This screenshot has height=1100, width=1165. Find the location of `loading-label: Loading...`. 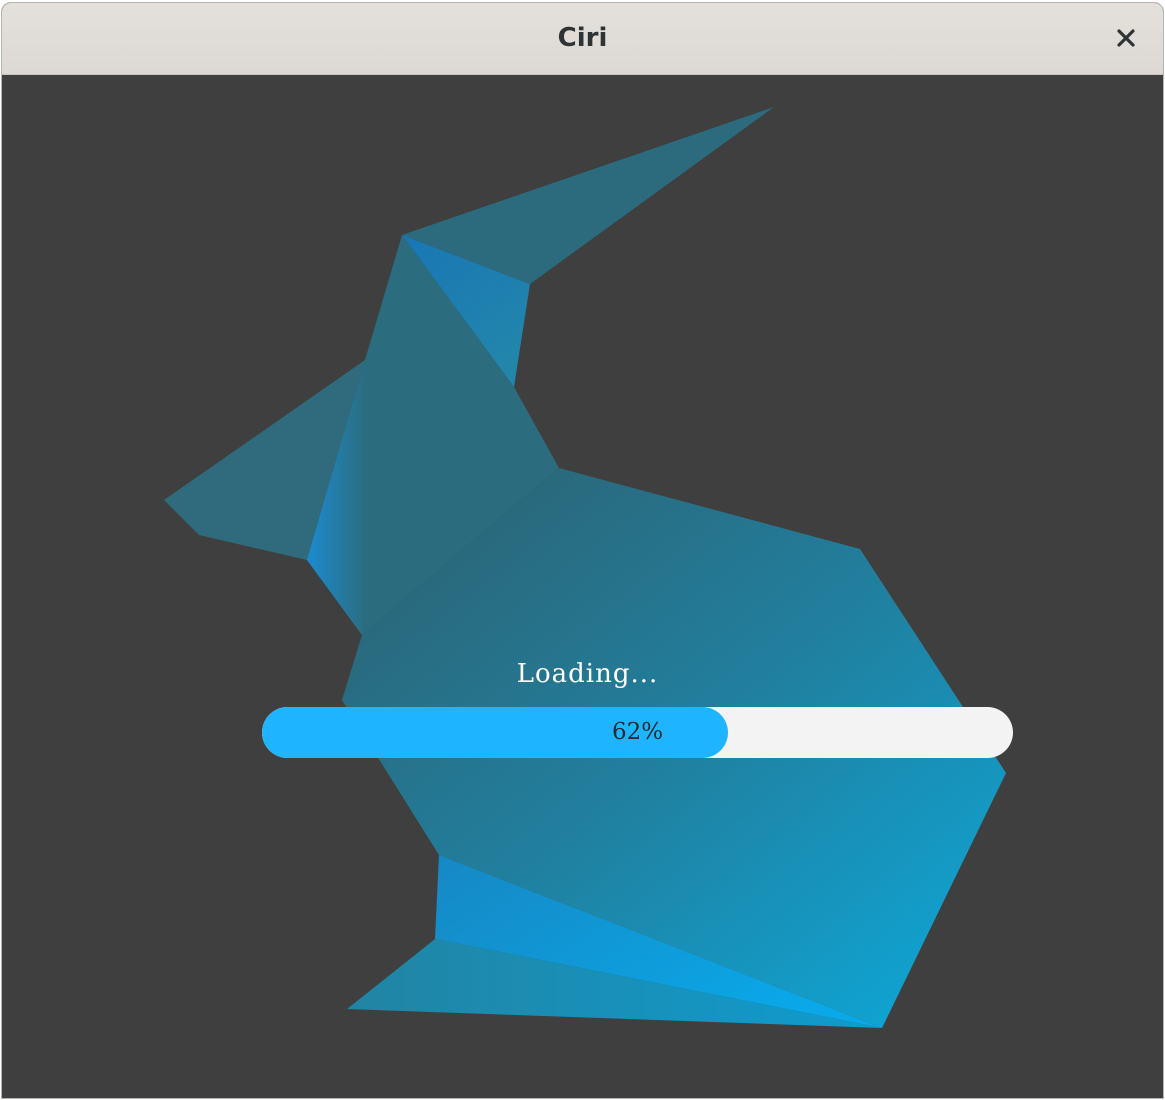

loading-label: Loading... is located at coordinates (587, 674).